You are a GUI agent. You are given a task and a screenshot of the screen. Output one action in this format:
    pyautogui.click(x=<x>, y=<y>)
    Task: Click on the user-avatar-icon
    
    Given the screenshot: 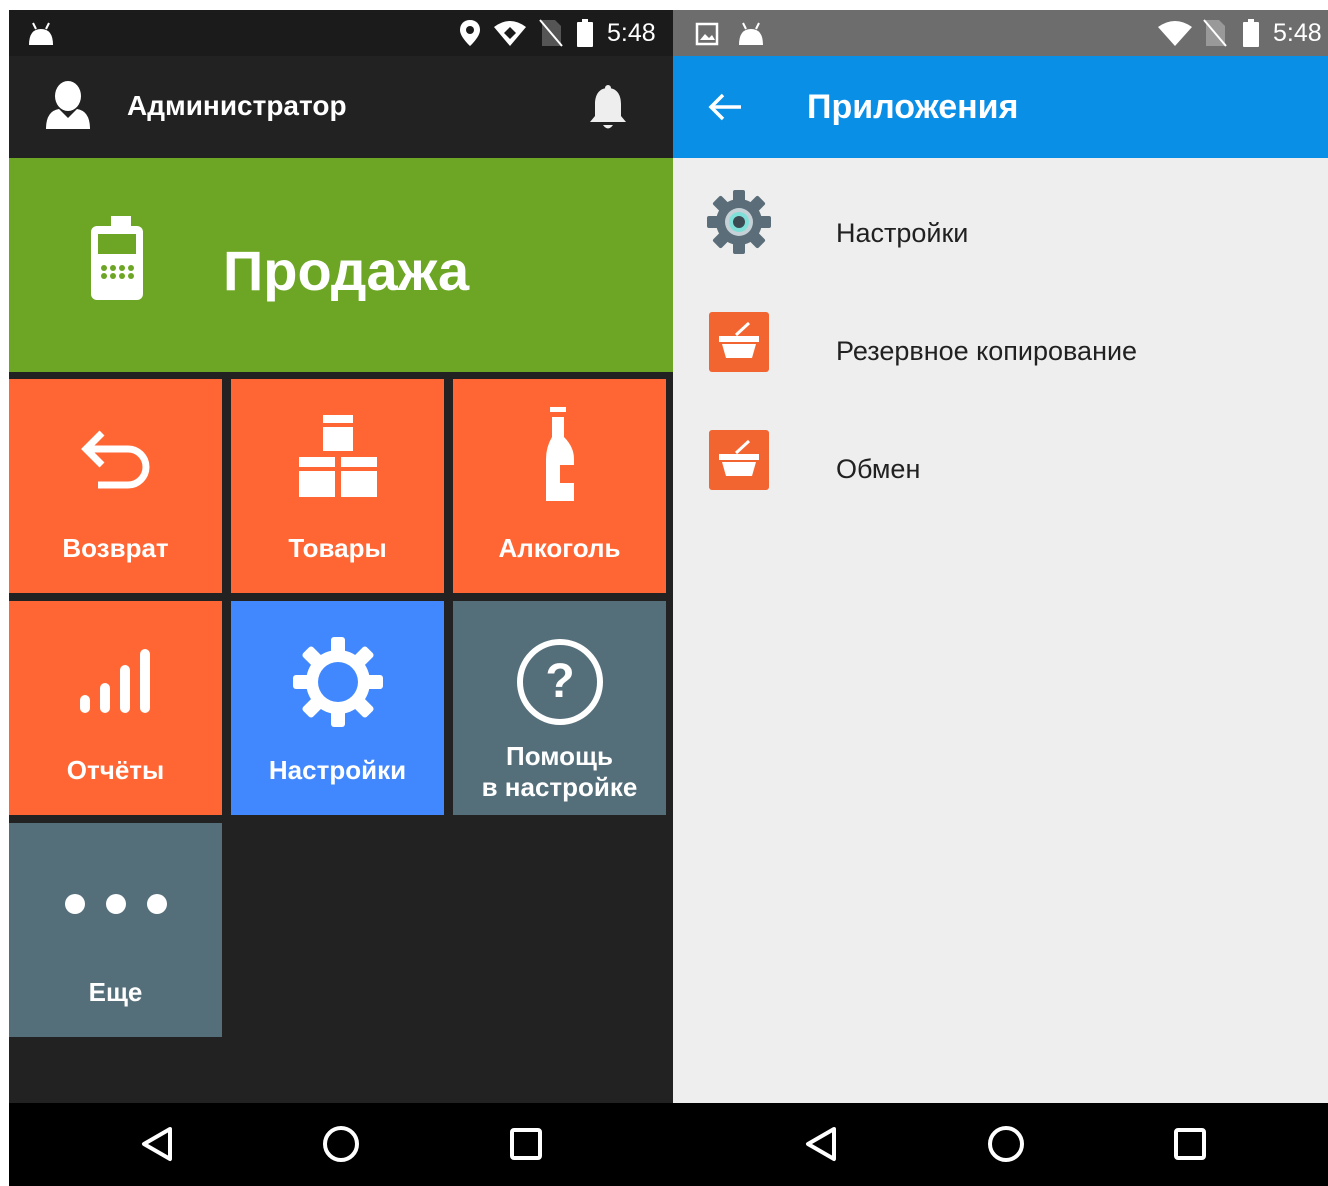 What is the action you would take?
    pyautogui.click(x=68, y=107)
    